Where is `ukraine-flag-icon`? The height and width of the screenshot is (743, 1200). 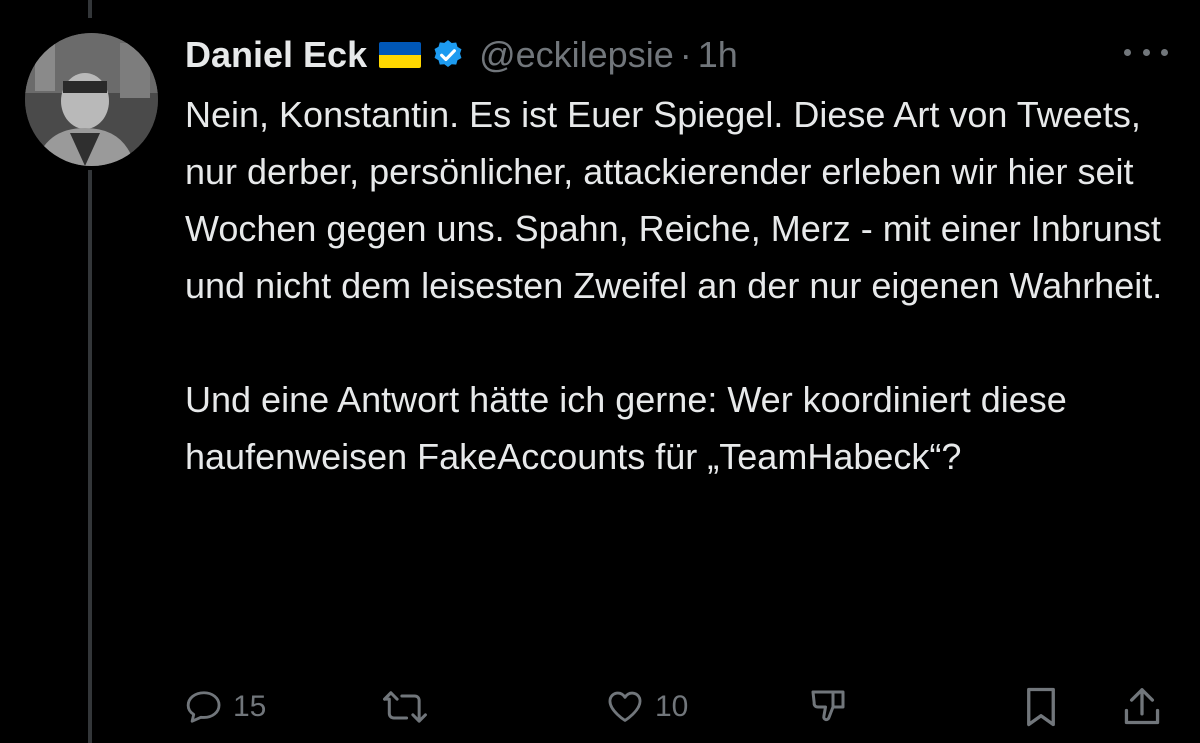
ukraine-flag-icon is located at coordinates (400, 55).